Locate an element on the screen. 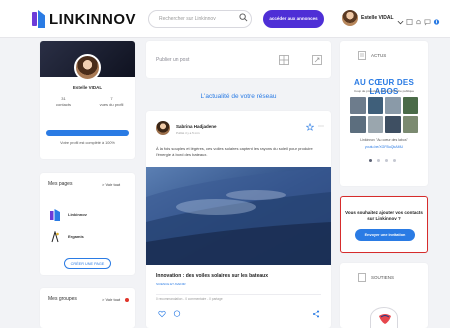 This screenshot has width=450, height=328. search-input: Rechercher sur Linkinnov is located at coordinates (200, 19).